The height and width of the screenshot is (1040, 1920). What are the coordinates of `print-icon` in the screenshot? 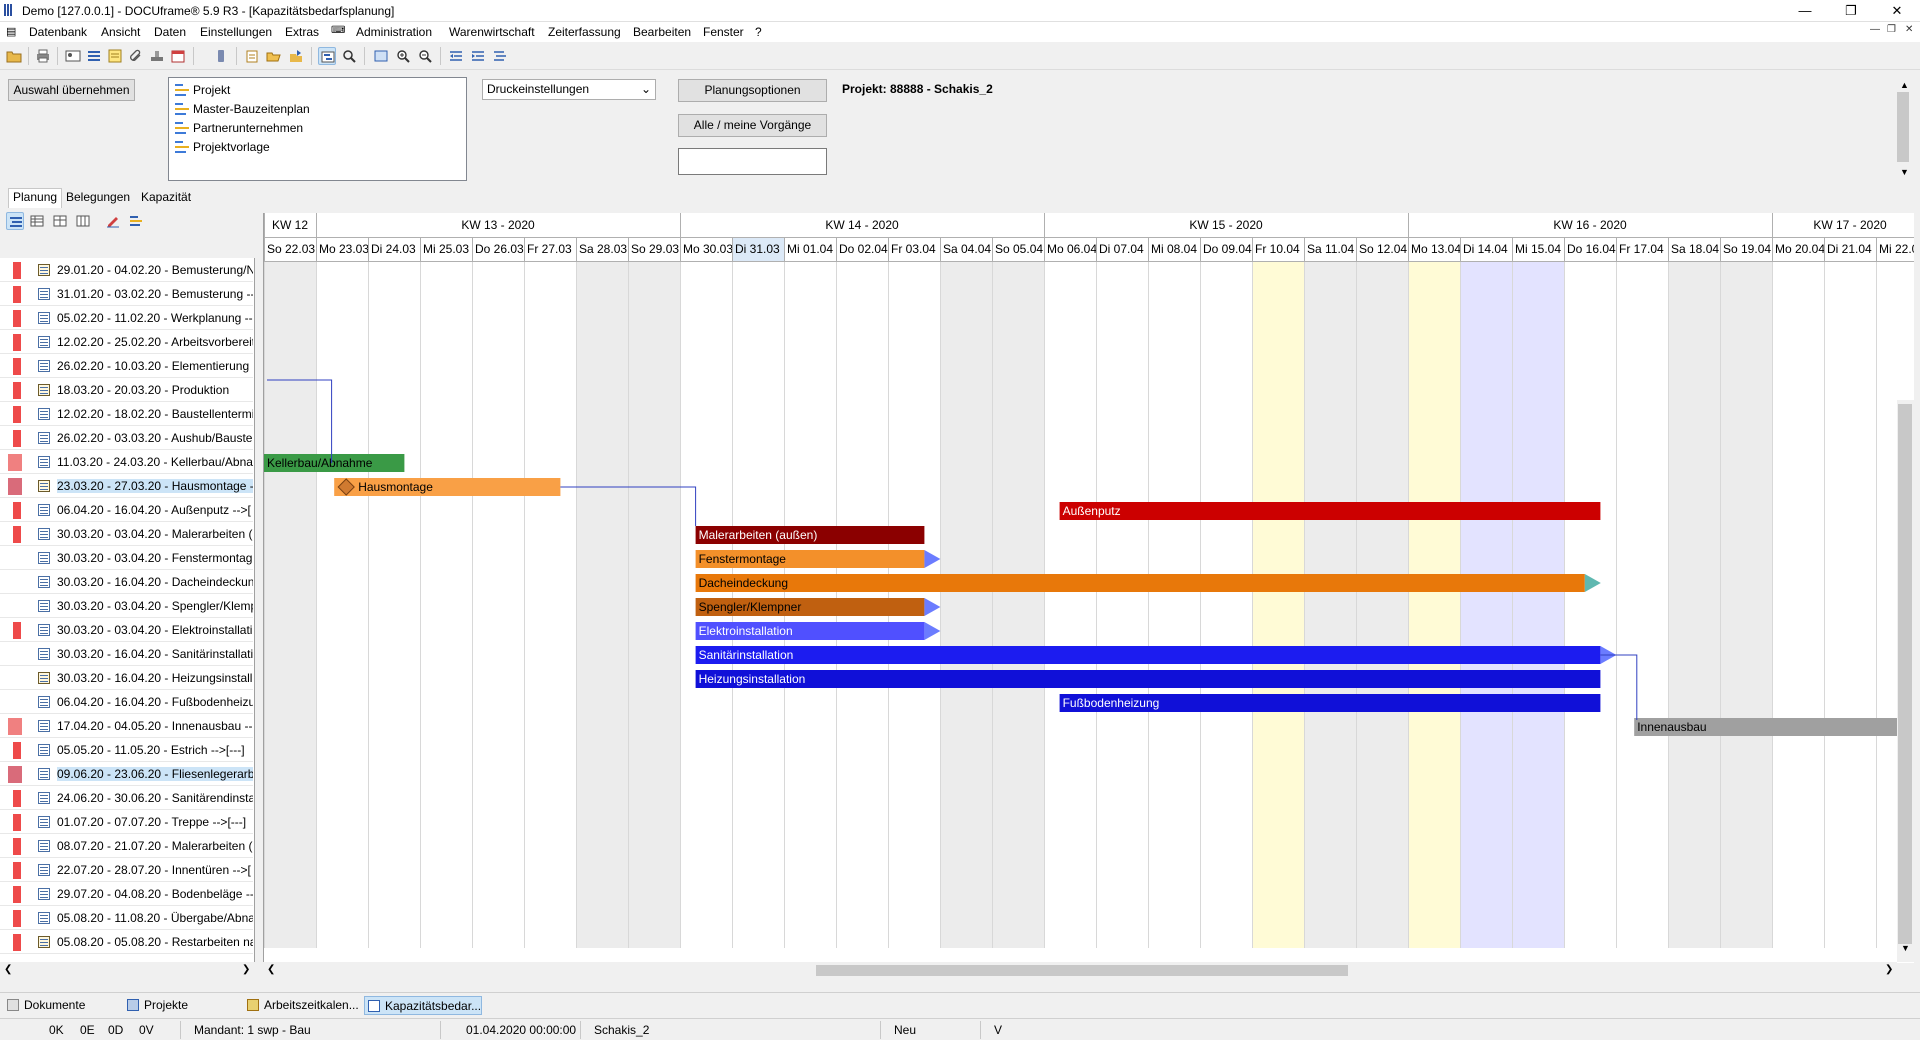 It's located at (43, 56).